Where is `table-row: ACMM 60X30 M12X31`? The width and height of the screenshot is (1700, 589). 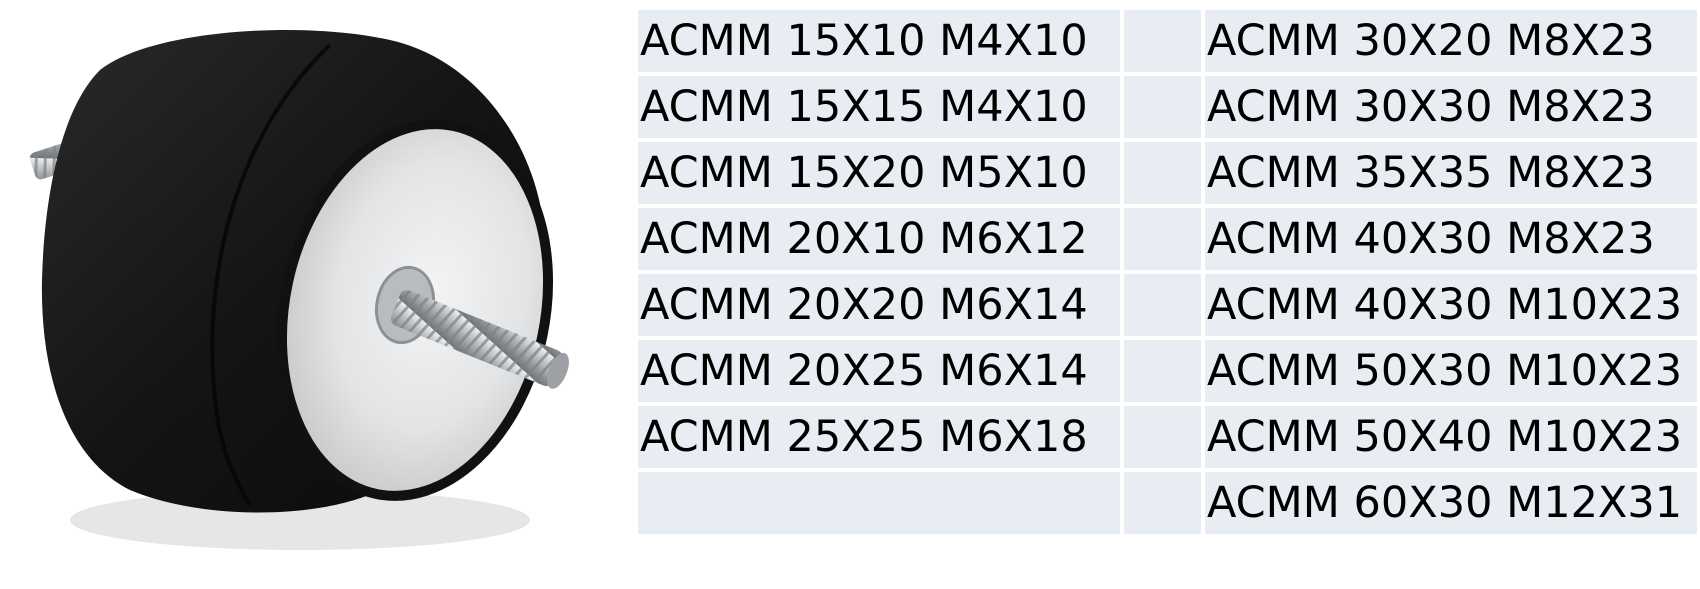 table-row: ACMM 60X30 M12X31 is located at coordinates (1167, 503).